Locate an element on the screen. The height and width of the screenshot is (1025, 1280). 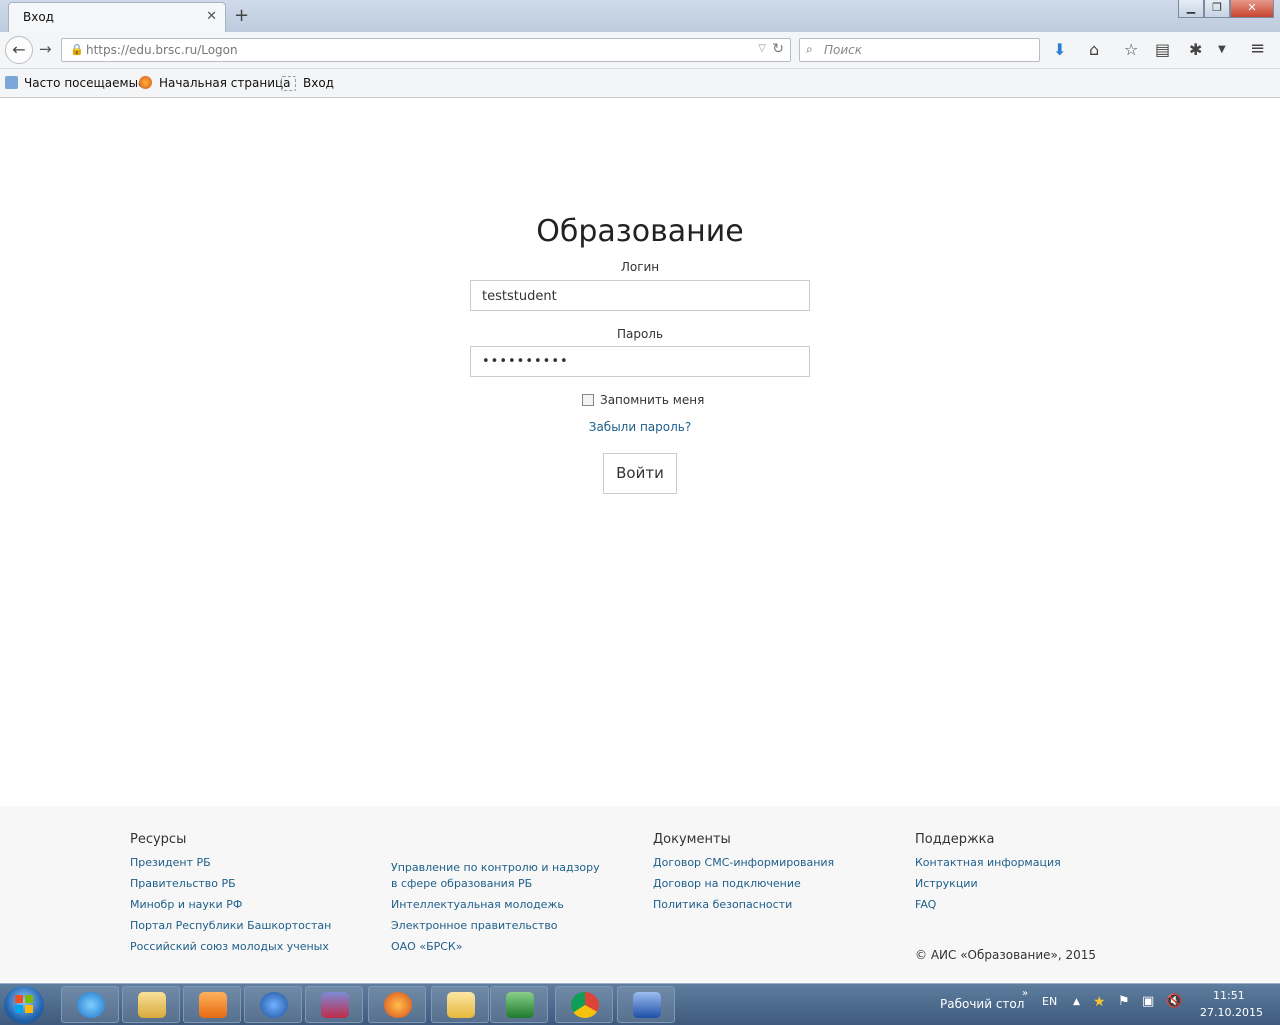
tab-login: Вход ✕ is located at coordinates (117, 17).